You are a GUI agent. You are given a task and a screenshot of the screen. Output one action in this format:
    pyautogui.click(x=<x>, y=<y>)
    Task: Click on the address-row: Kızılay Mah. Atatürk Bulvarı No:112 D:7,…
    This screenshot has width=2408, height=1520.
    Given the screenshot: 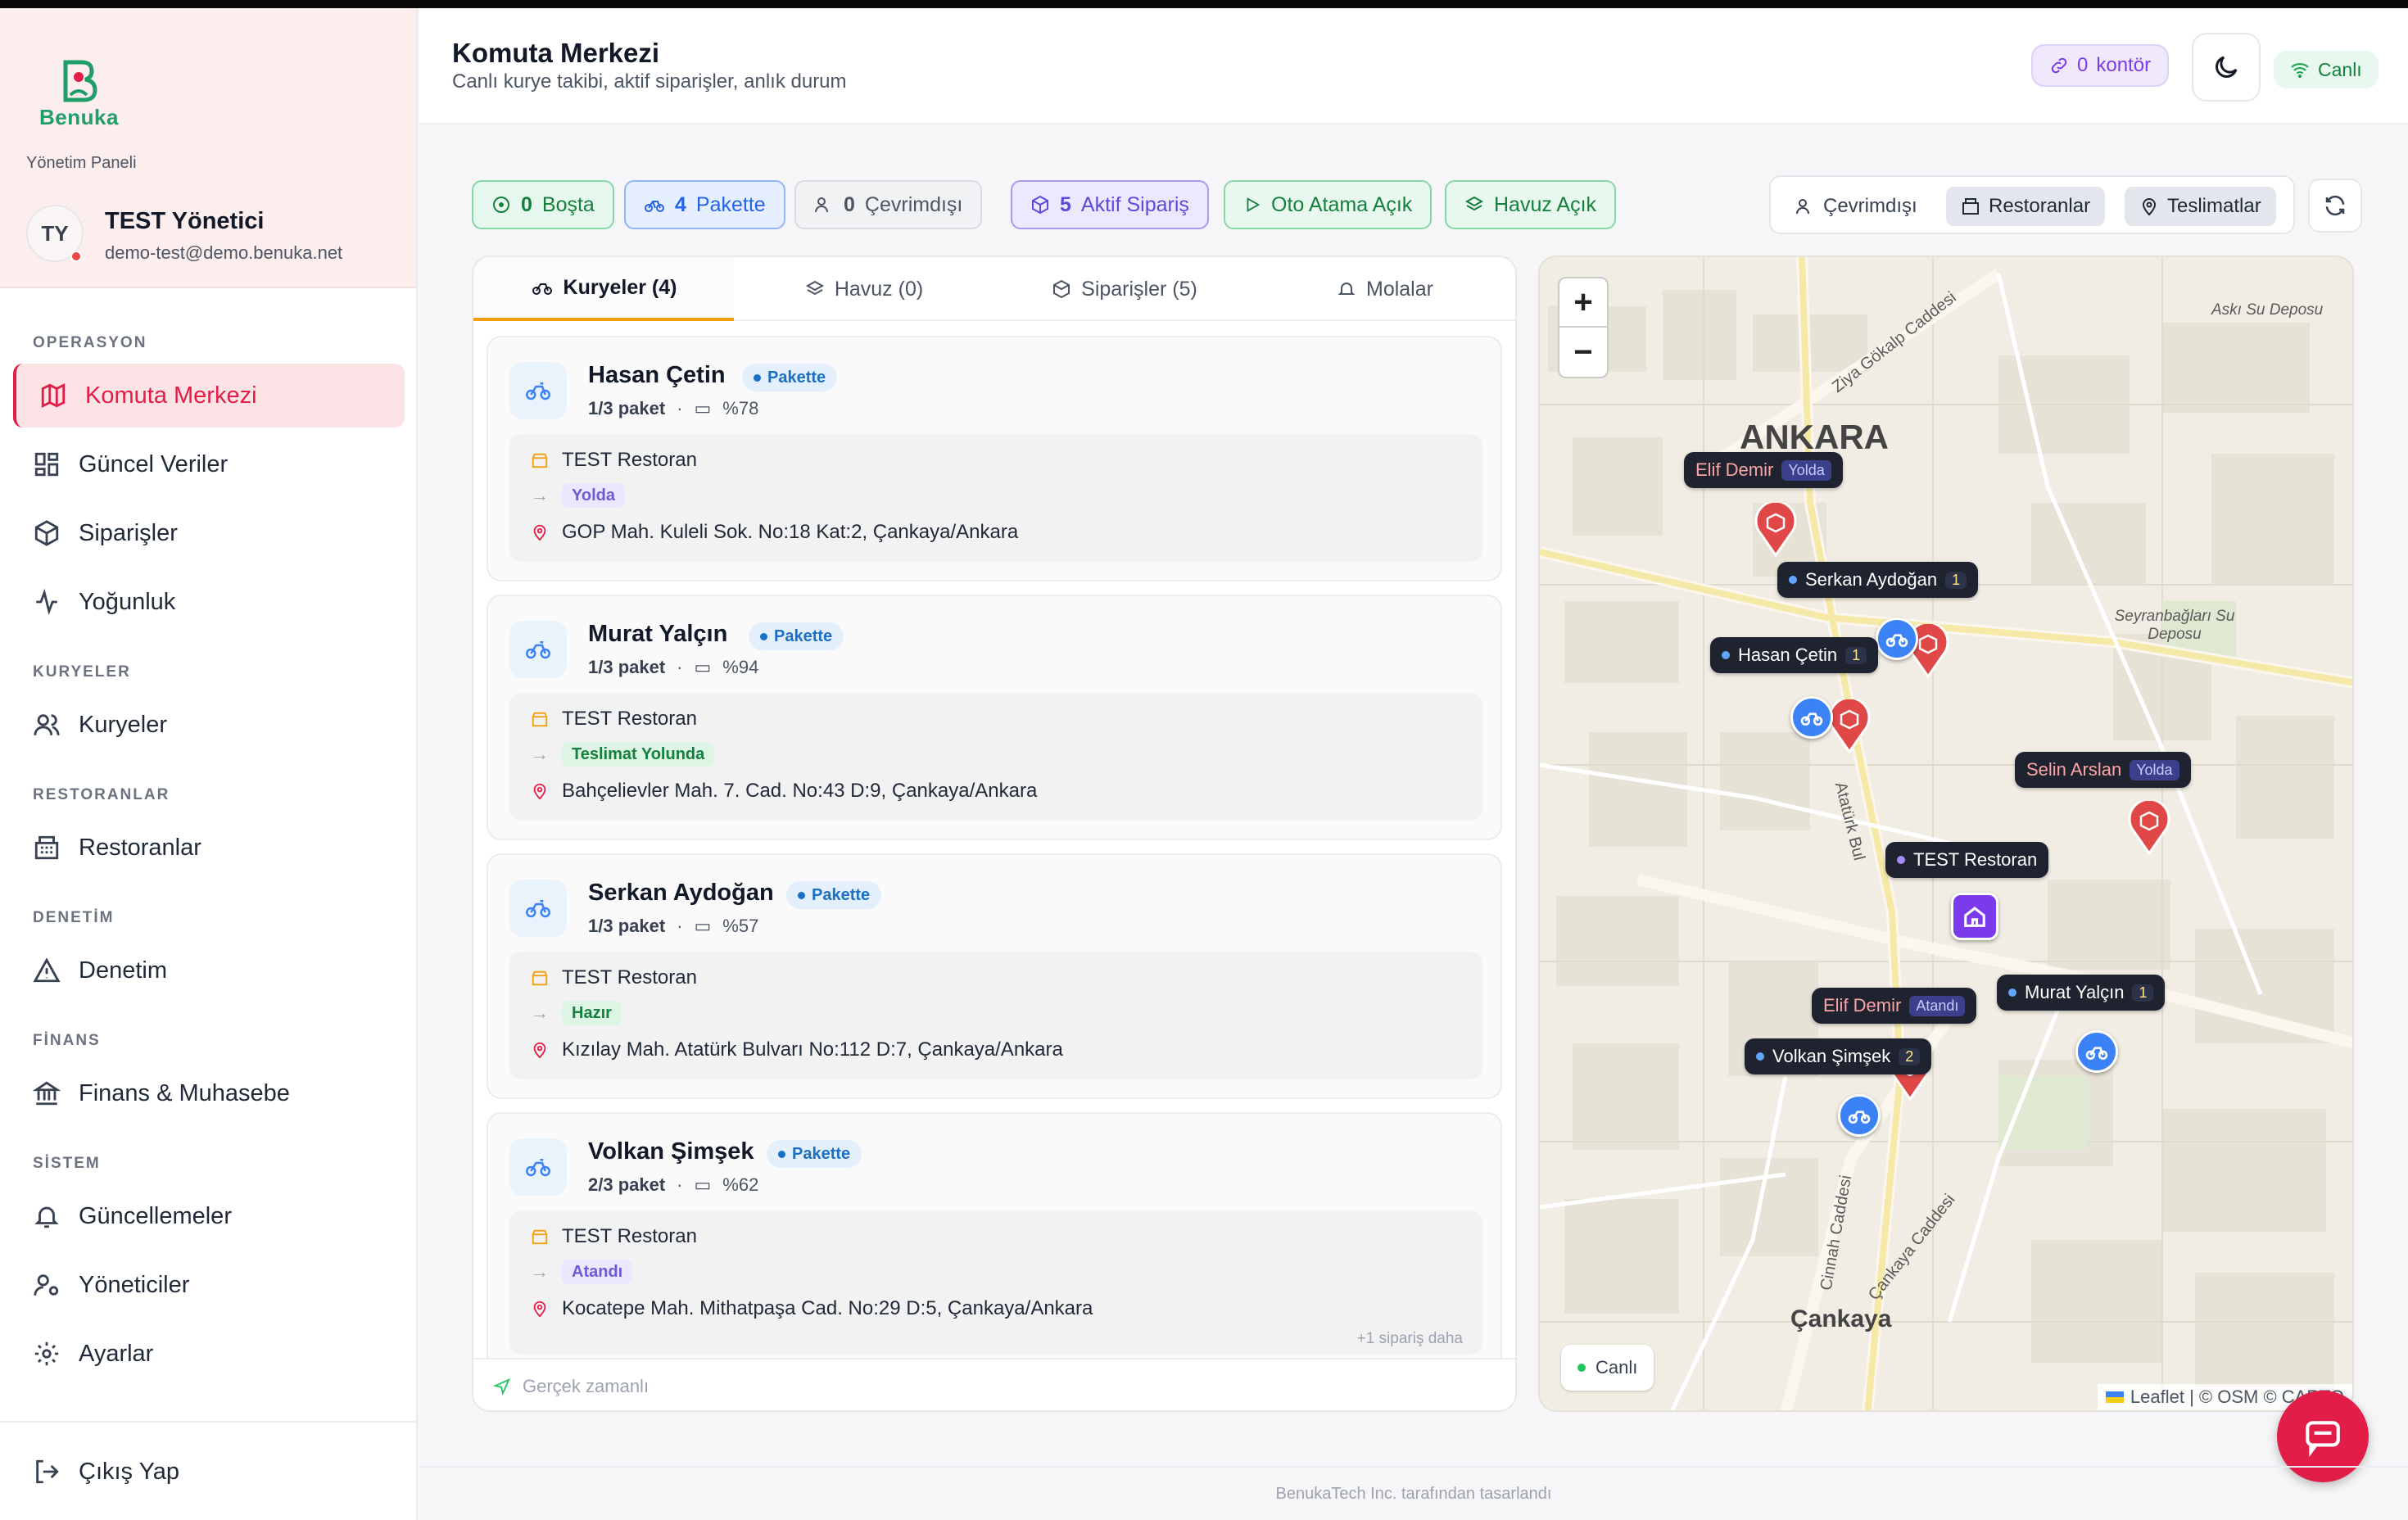 What is the action you would take?
    pyautogui.click(x=797, y=1049)
    